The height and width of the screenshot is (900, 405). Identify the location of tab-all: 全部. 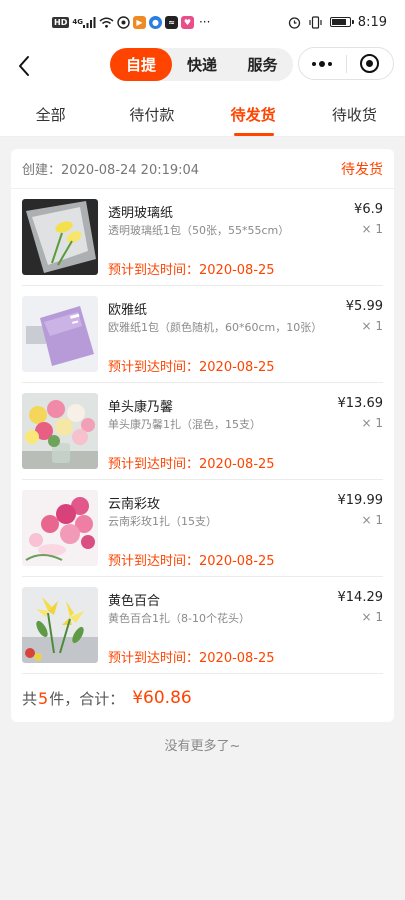
(50, 112).